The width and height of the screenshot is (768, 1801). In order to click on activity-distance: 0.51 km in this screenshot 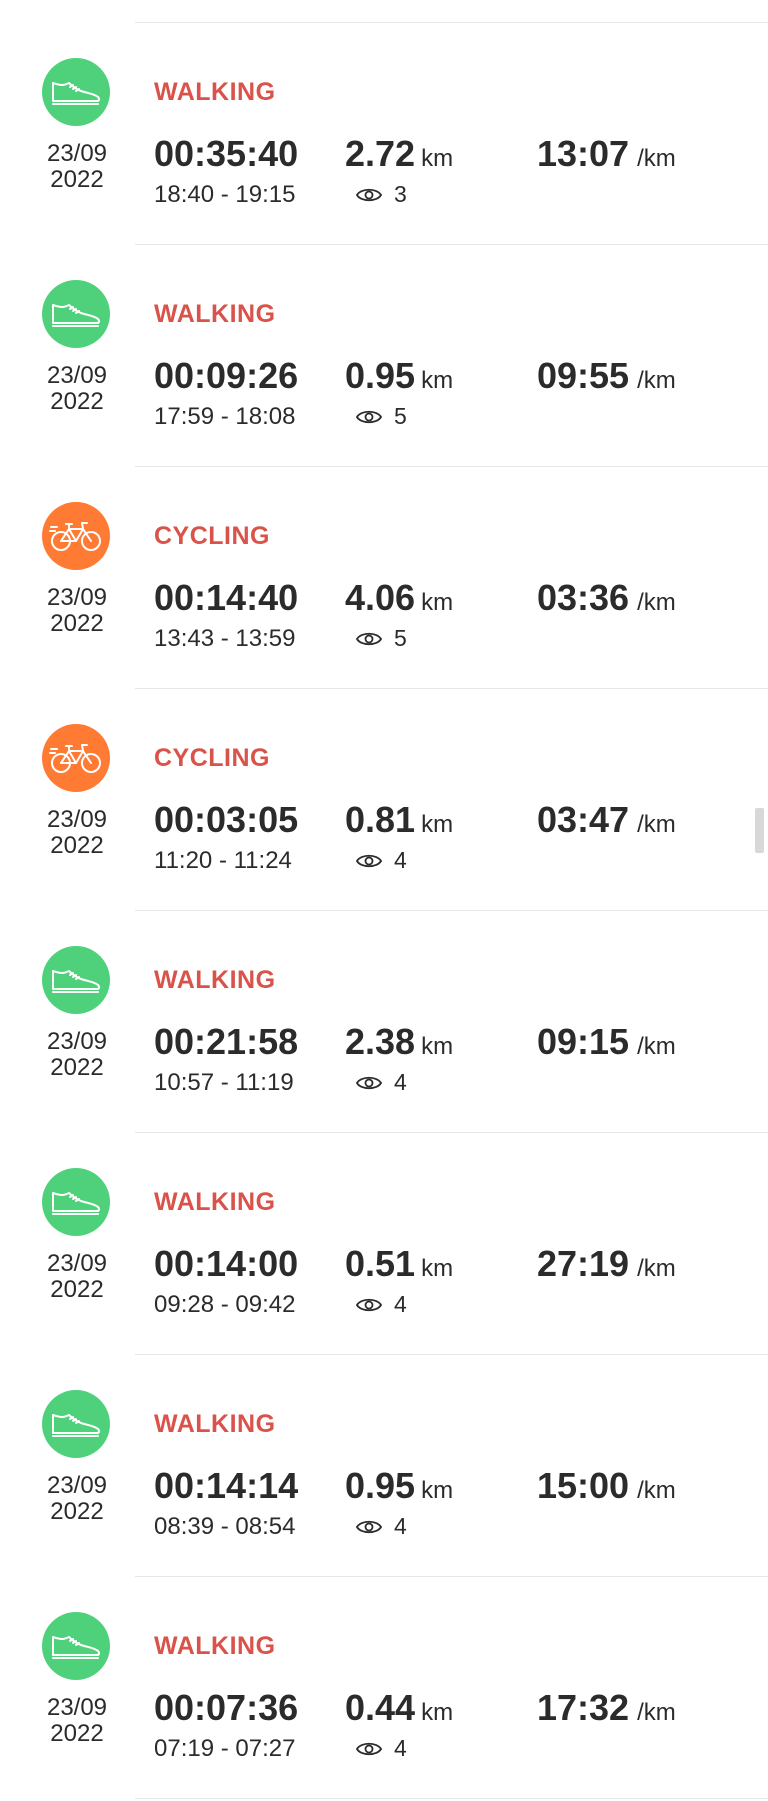, I will do `click(399, 1263)`.